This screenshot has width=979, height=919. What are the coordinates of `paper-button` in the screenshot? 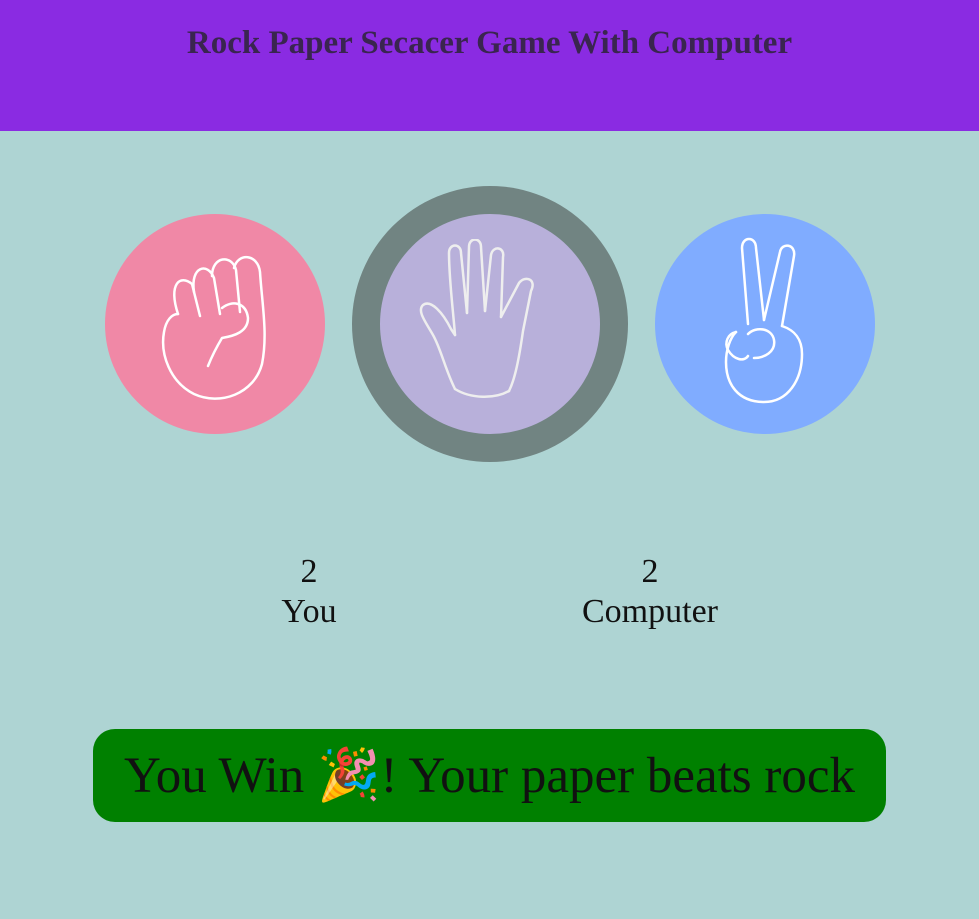 It's located at (490, 324).